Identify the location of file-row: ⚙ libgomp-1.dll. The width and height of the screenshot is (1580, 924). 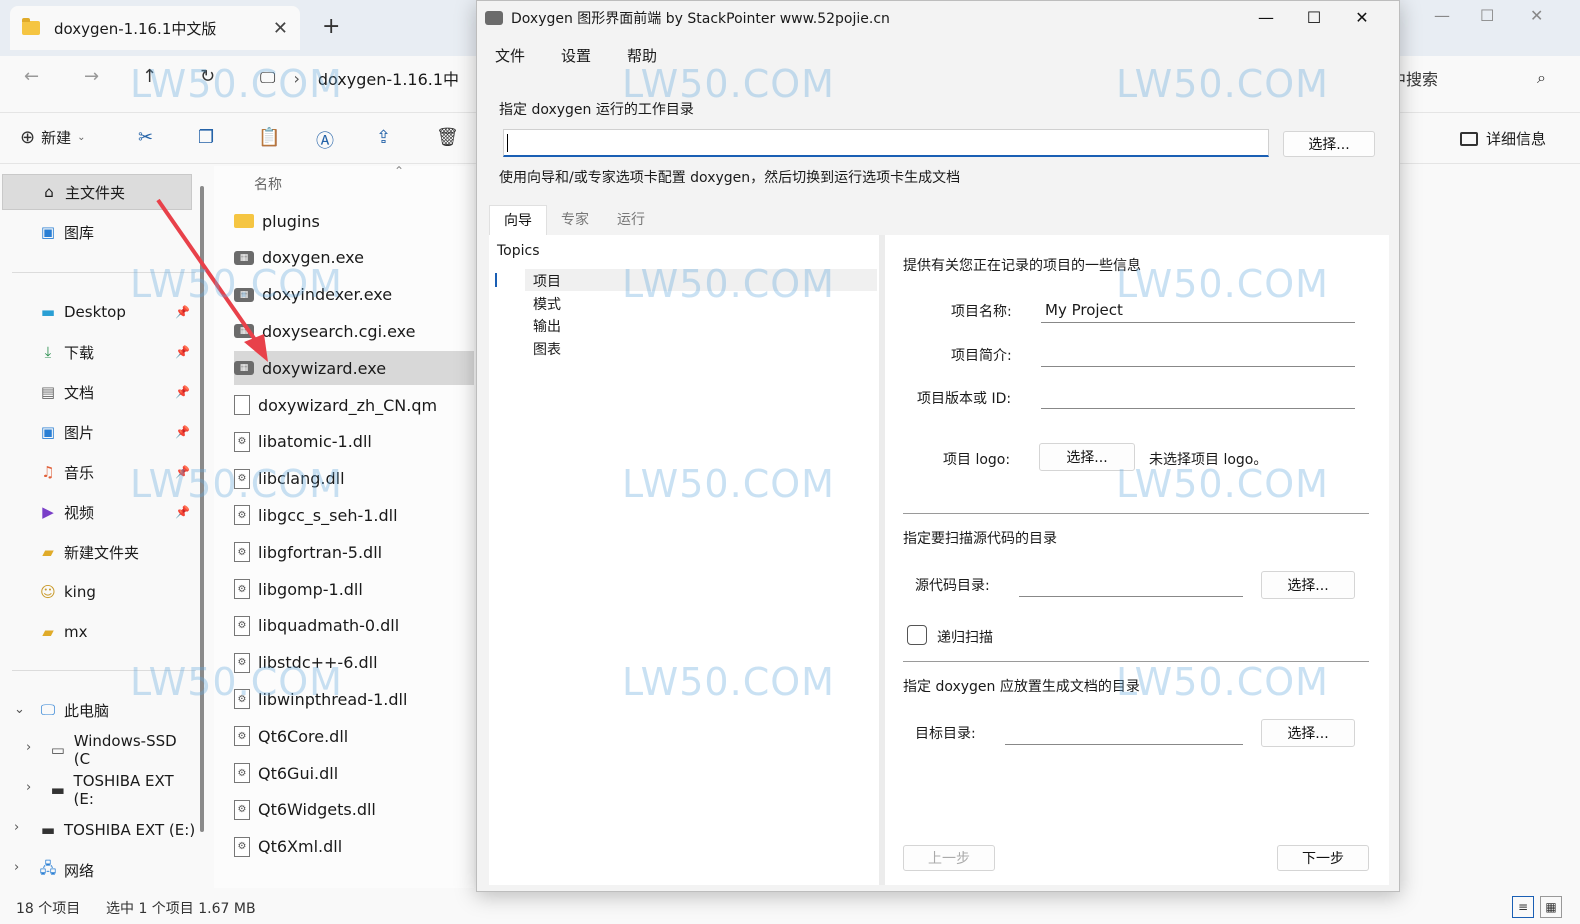
(354, 589).